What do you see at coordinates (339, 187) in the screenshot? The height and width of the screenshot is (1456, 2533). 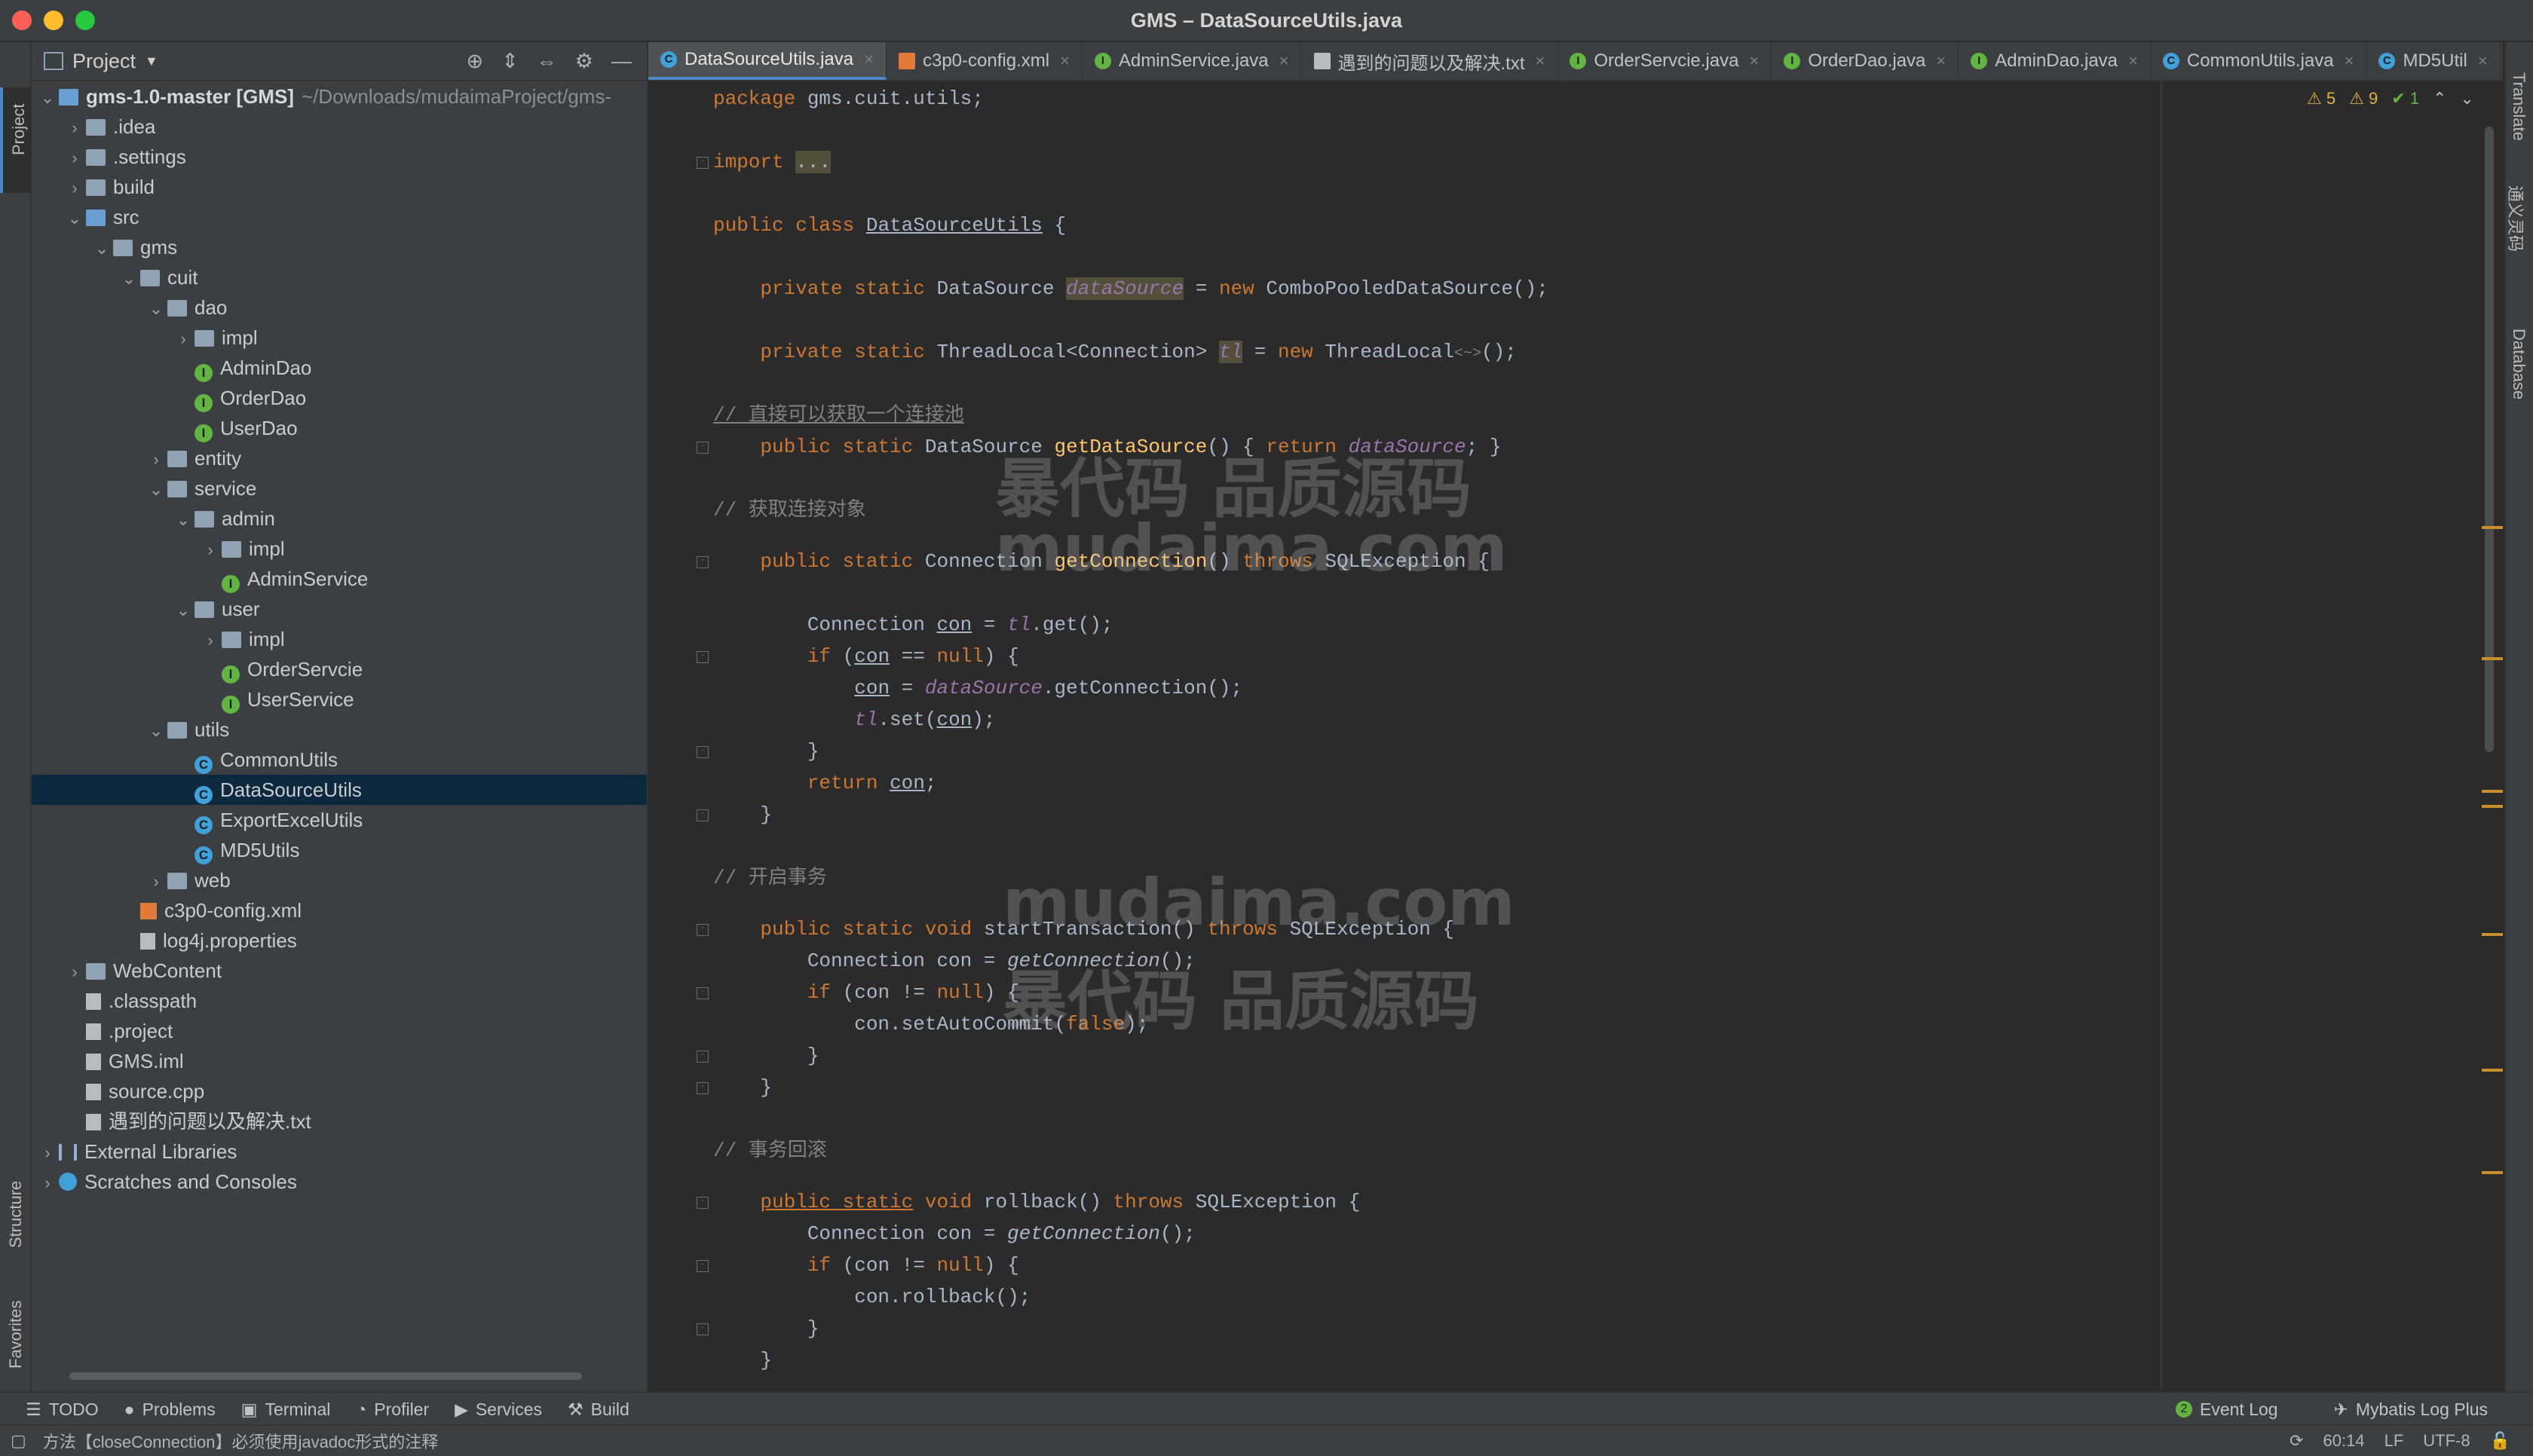 I see `tree-item: › build` at bounding box center [339, 187].